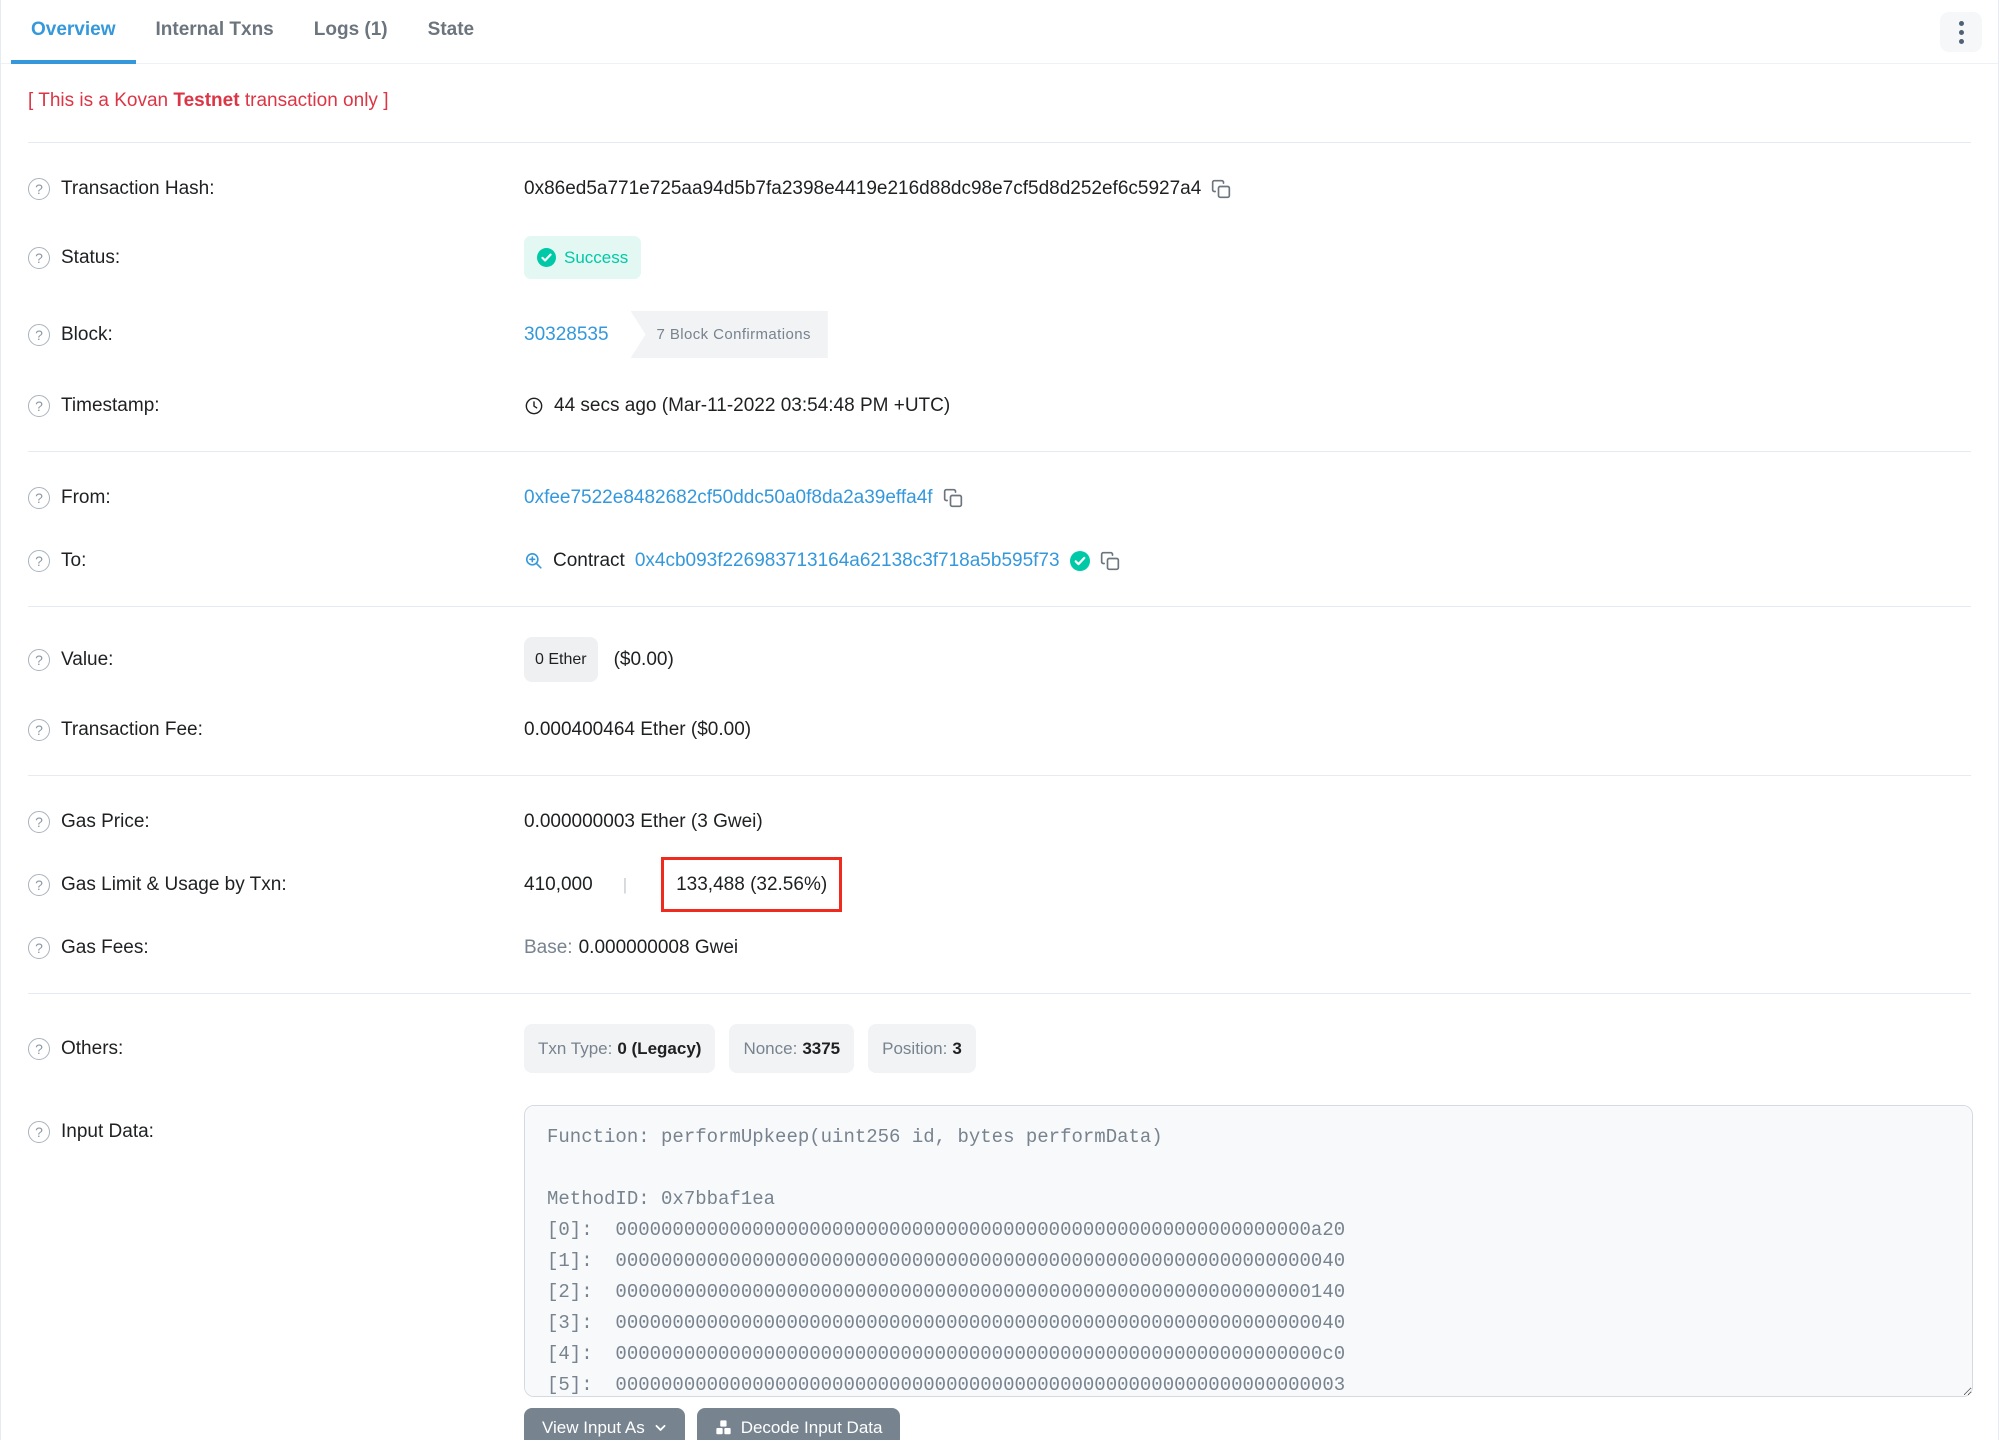 Image resolution: width=1999 pixels, height=1440 pixels. Describe the element at coordinates (138, 188) in the screenshot. I see `label-text: Transaction Hash:` at that location.